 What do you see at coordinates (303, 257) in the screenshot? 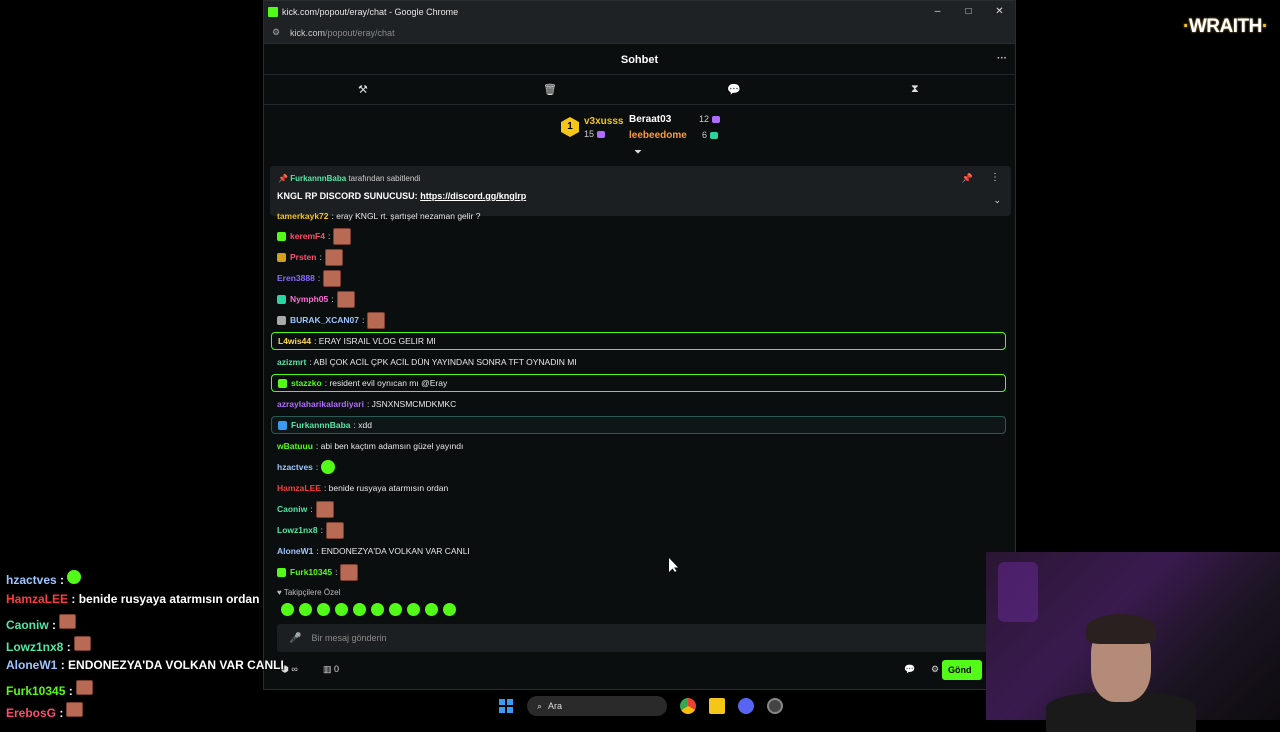
I see `chat-username: Prsten` at bounding box center [303, 257].